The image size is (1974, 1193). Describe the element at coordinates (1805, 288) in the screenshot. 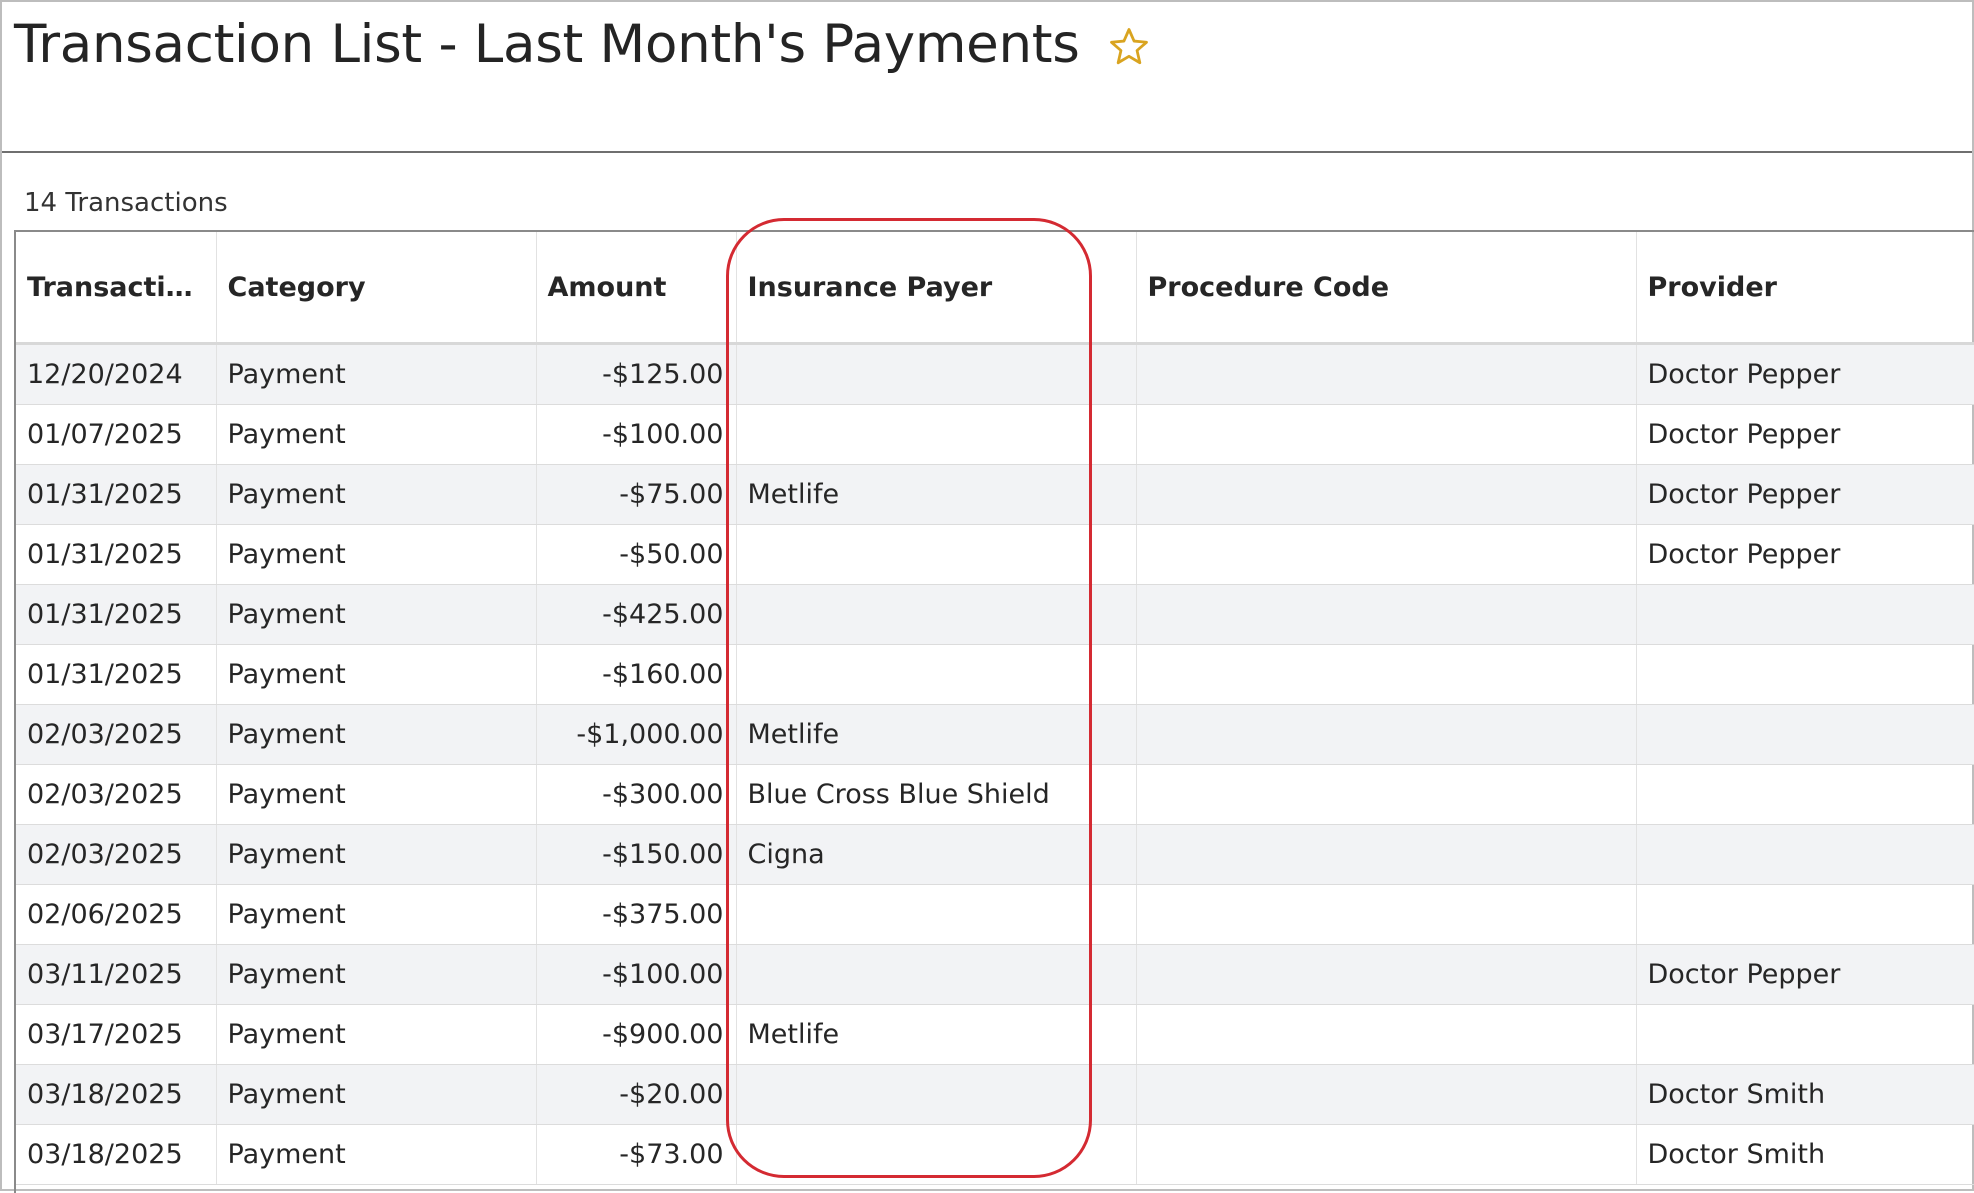

I see `column-header-provider: Provider` at that location.